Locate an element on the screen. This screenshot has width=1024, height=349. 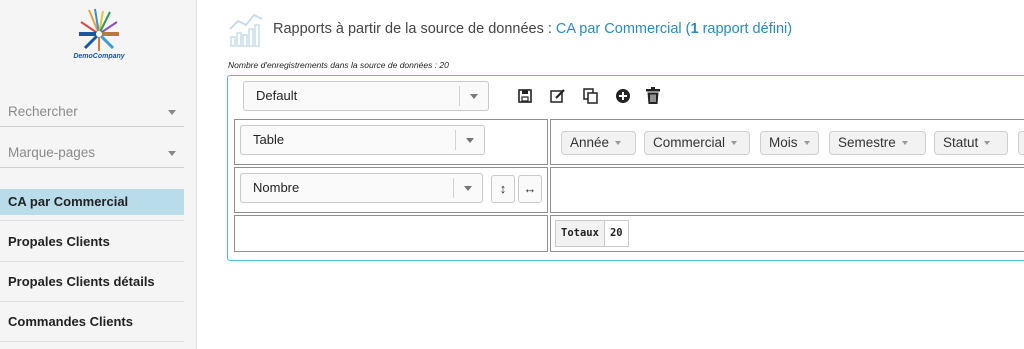
search-dropdown: Rechercher is located at coordinates (92, 114).